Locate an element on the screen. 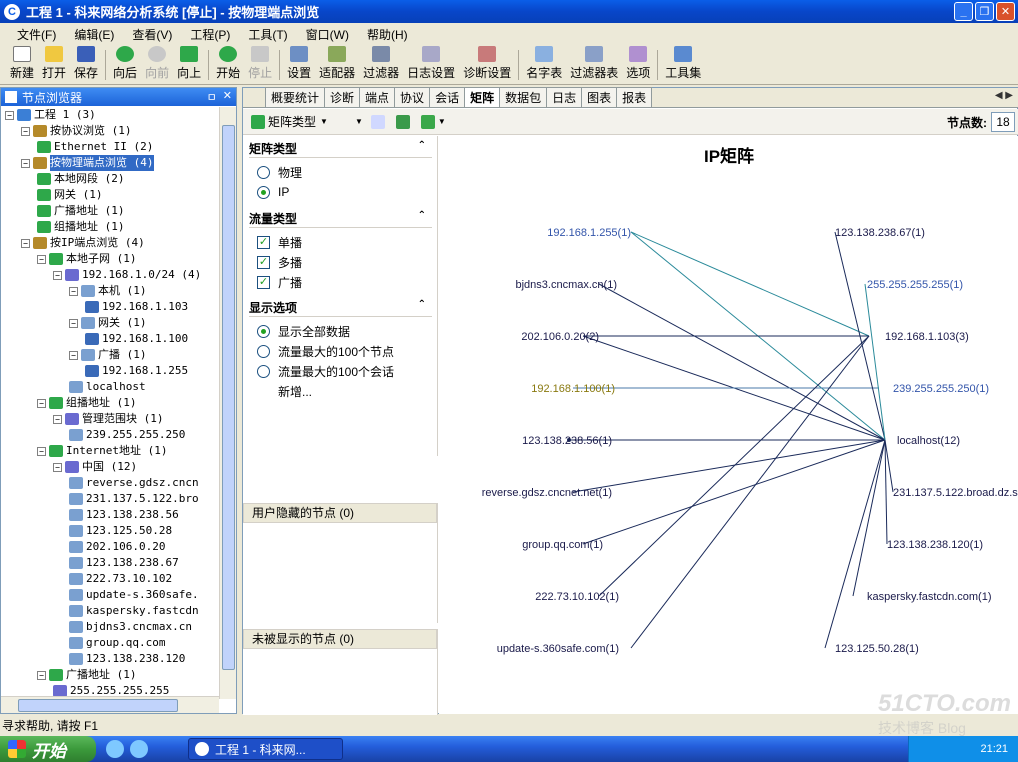 The width and height of the screenshot is (1018, 762). export-icon is located at coordinates (402, 121).